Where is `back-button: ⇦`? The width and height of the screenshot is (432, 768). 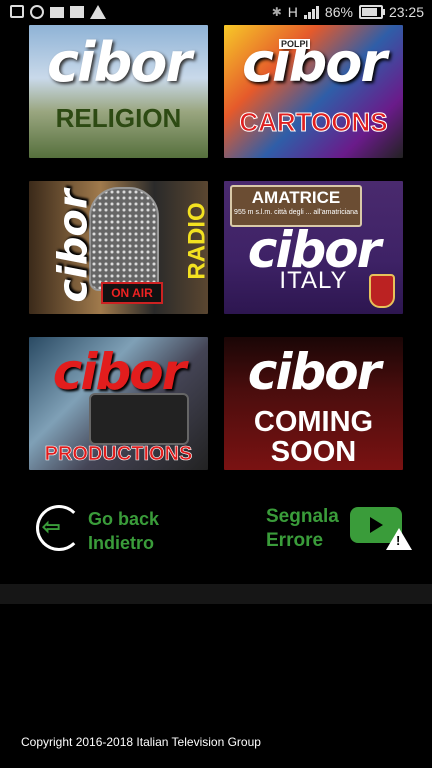 back-button: ⇦ is located at coordinates (59, 528).